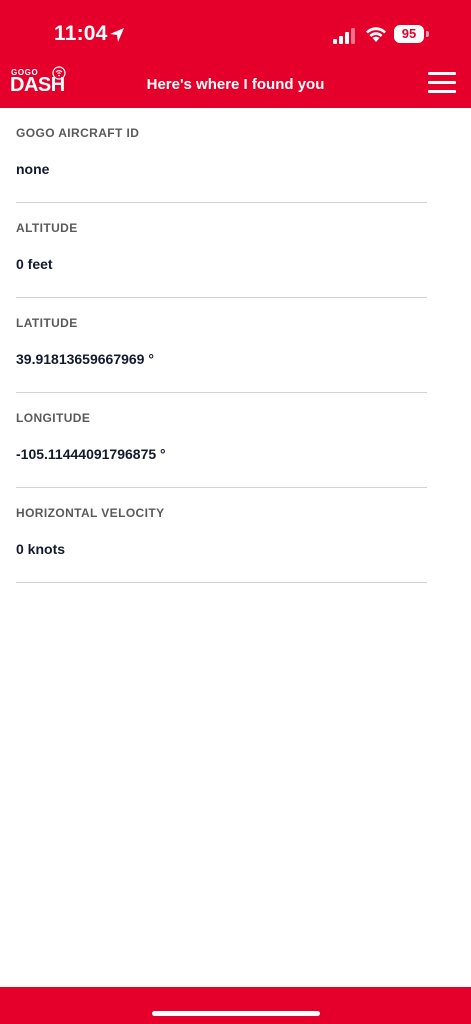 Image resolution: width=471 pixels, height=1024 pixels. Describe the element at coordinates (235, 84) in the screenshot. I see `page-title: Here's where I found you` at that location.